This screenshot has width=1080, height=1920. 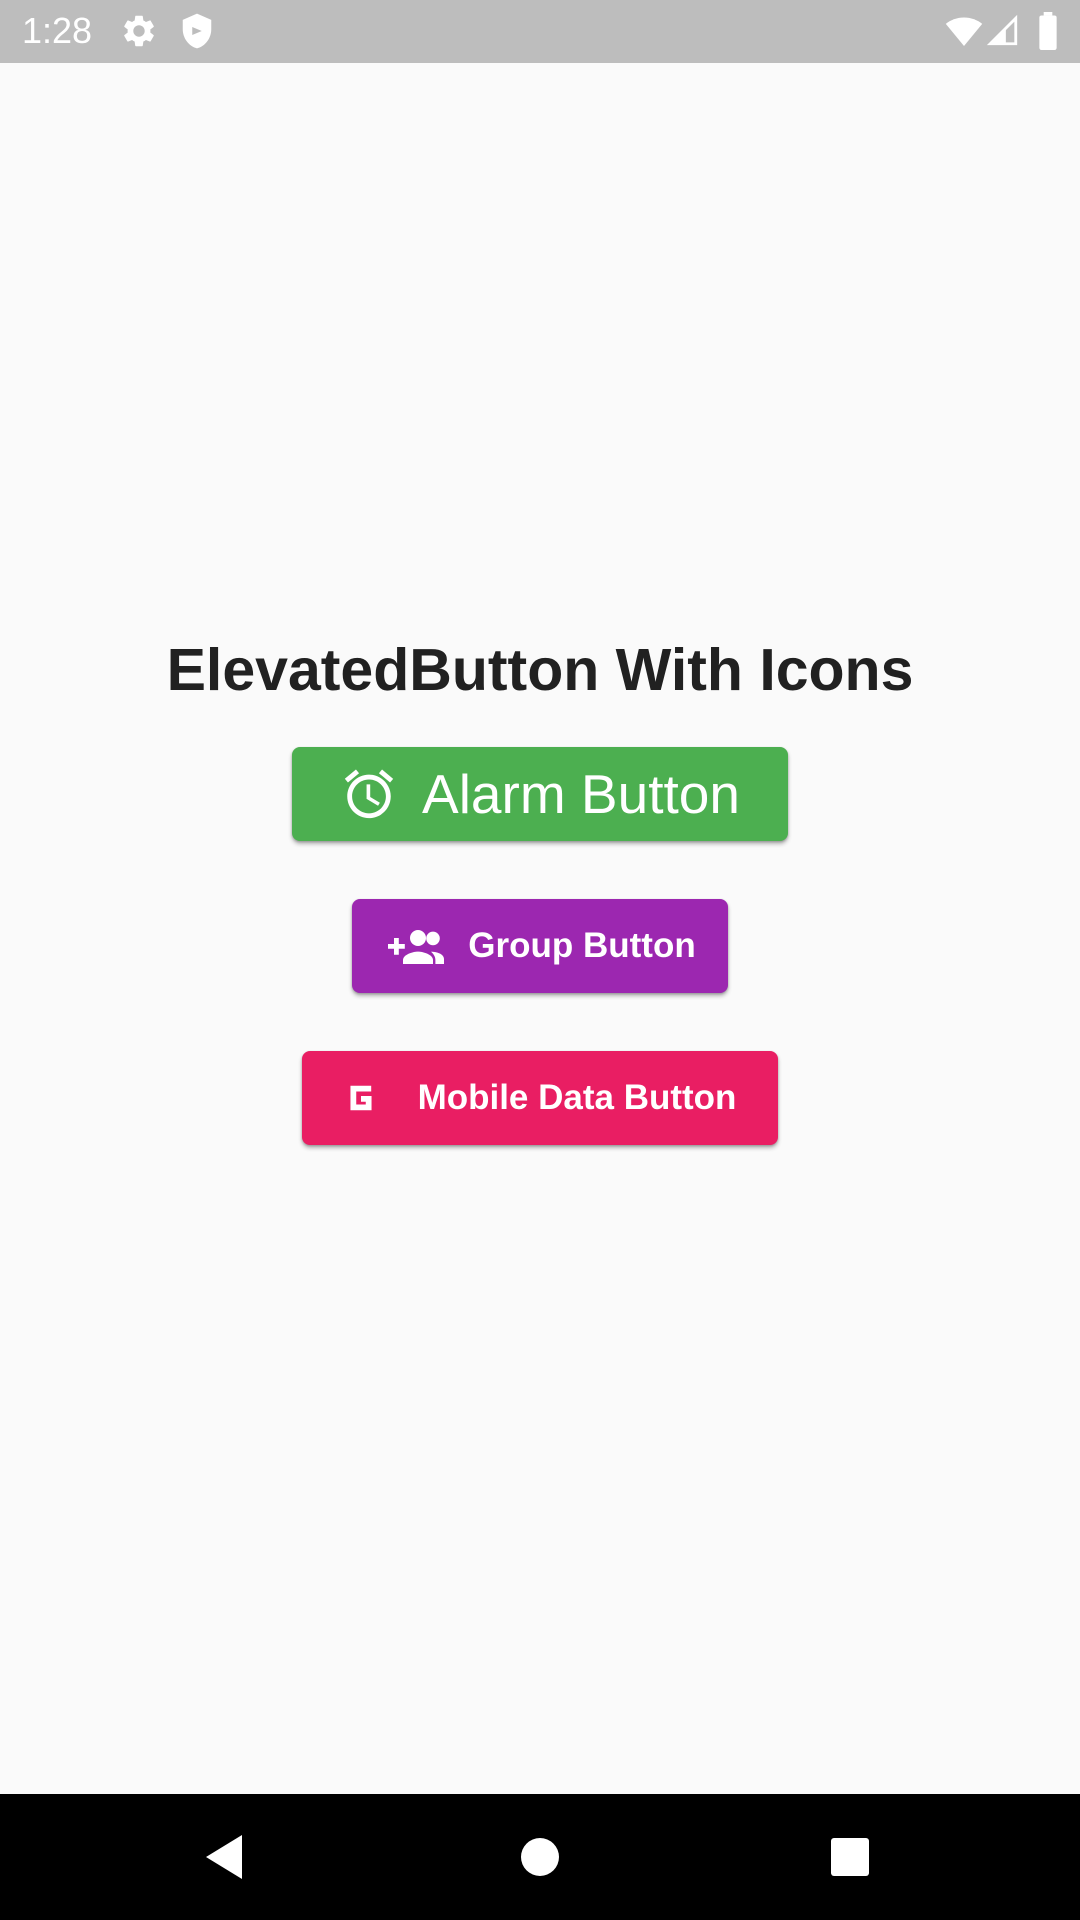 I want to click on group-button: Group Button, so click(x=540, y=946).